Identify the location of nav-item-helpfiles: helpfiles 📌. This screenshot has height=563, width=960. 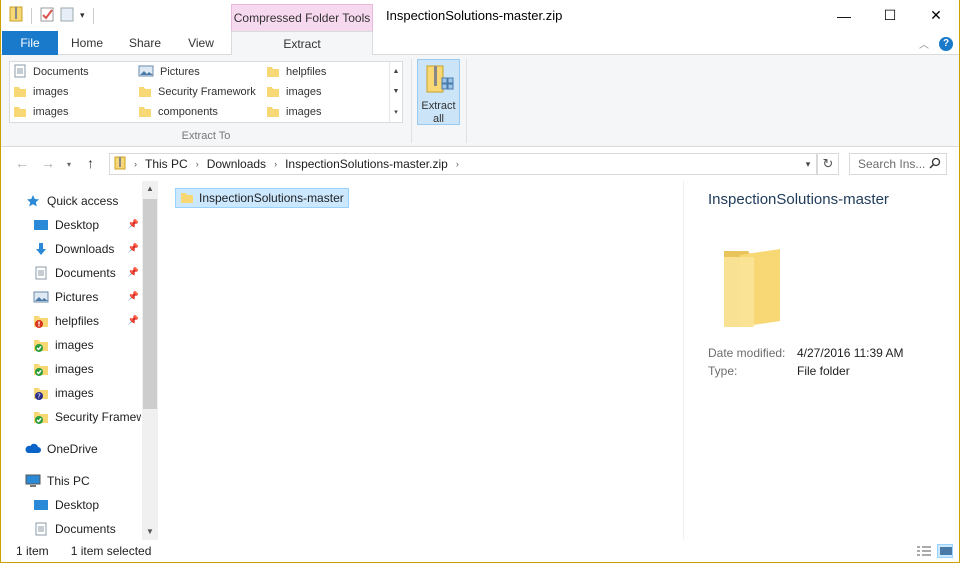
(87, 321).